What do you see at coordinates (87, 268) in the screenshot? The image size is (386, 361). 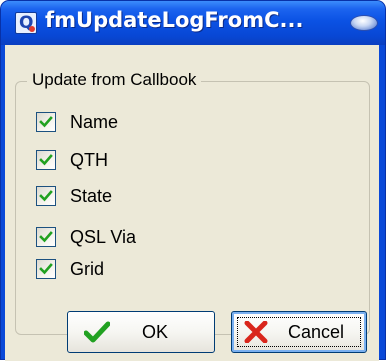 I see `grid-checkbox-label: Grid` at bounding box center [87, 268].